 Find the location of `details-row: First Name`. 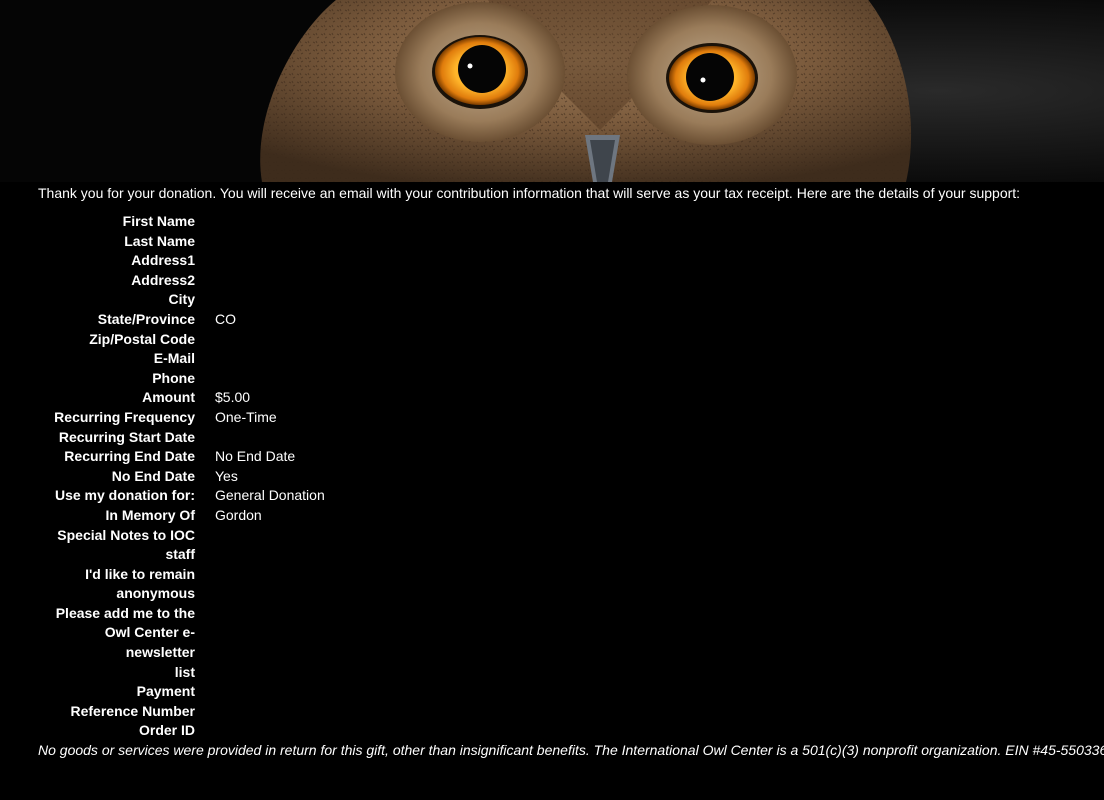

details-row: First Name is located at coordinates (181, 222).